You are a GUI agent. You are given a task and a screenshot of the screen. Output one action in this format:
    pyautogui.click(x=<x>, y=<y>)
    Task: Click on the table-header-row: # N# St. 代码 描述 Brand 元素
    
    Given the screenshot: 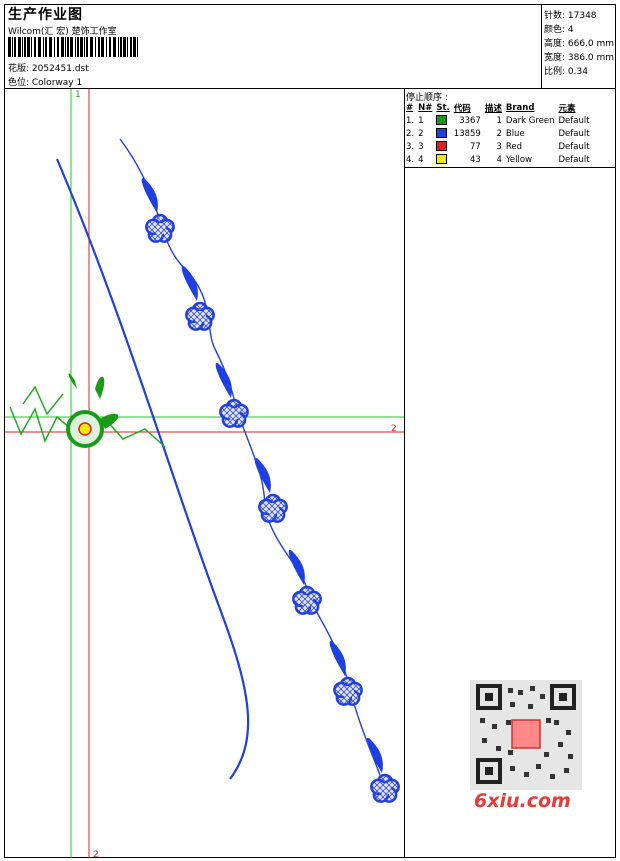 What is the action you would take?
    pyautogui.click(x=498, y=108)
    